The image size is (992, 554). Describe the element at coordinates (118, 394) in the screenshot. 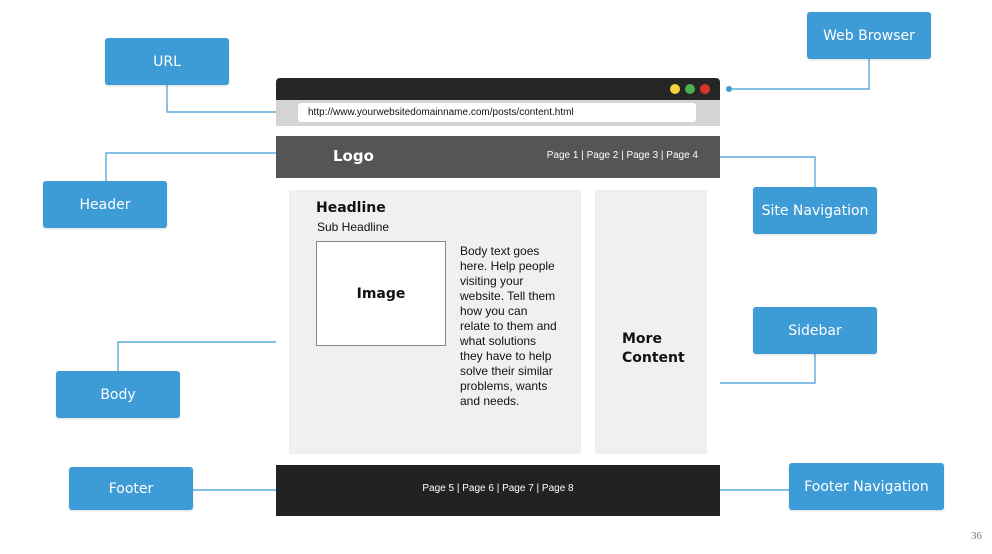

I see `body-callout: Body` at that location.